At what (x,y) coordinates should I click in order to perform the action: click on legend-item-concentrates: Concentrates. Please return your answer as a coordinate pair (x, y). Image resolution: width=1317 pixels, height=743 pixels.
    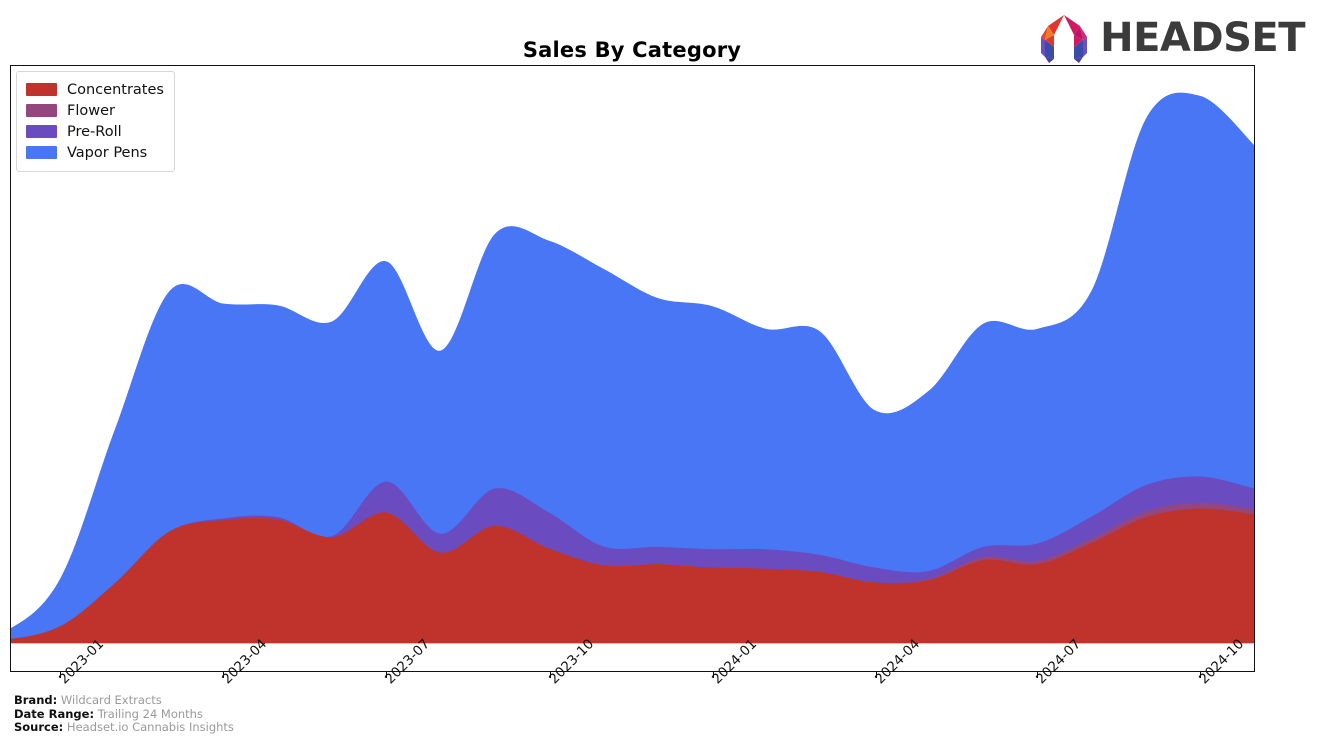
    Looking at the image, I should click on (95, 89).